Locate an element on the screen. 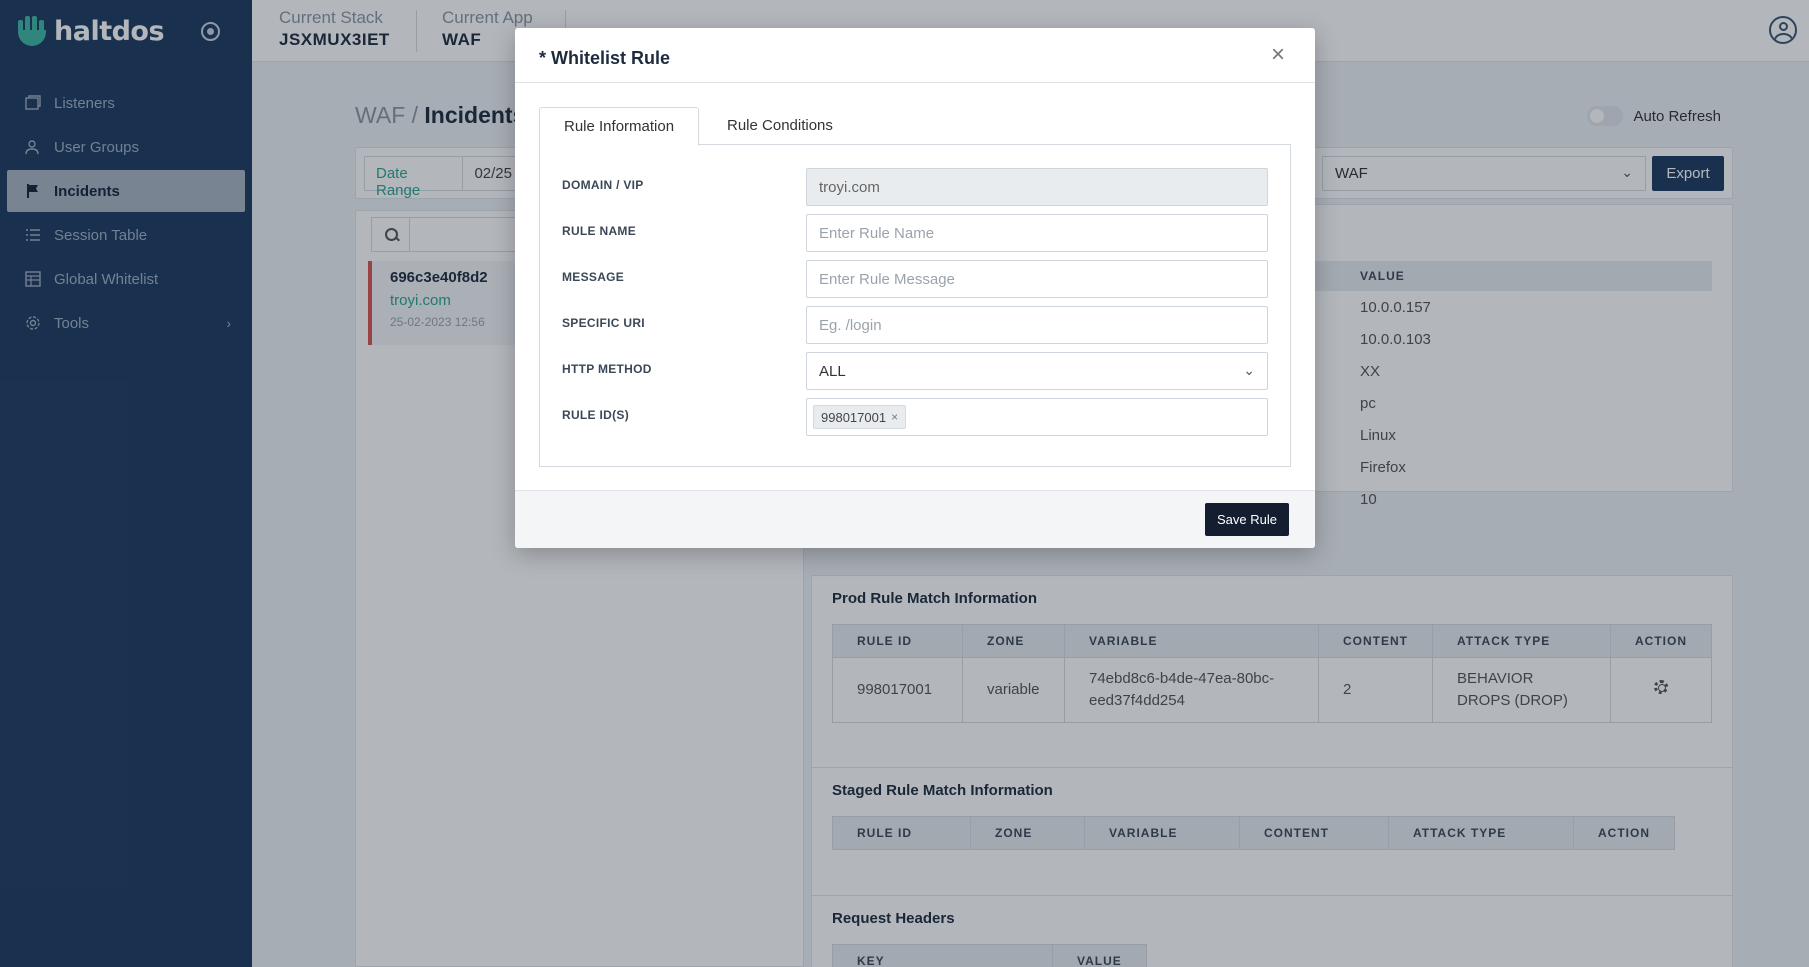 The height and width of the screenshot is (967, 1809). message-row: MESSAGE is located at coordinates (915, 279).